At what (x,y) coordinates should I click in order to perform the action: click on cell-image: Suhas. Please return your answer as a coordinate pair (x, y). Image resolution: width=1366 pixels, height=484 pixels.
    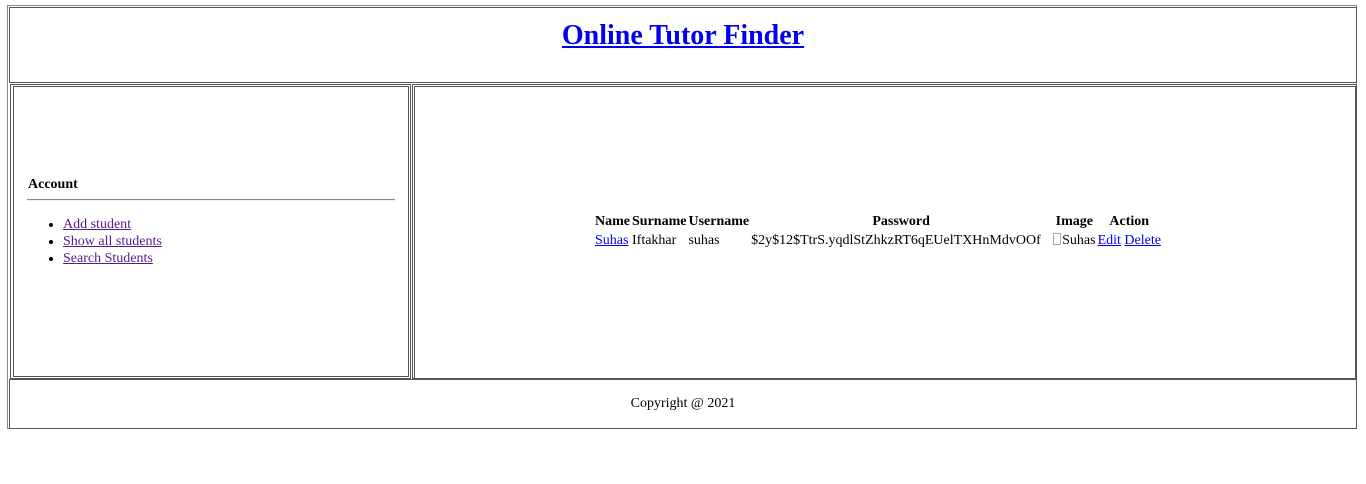
    Looking at the image, I should click on (1075, 240).